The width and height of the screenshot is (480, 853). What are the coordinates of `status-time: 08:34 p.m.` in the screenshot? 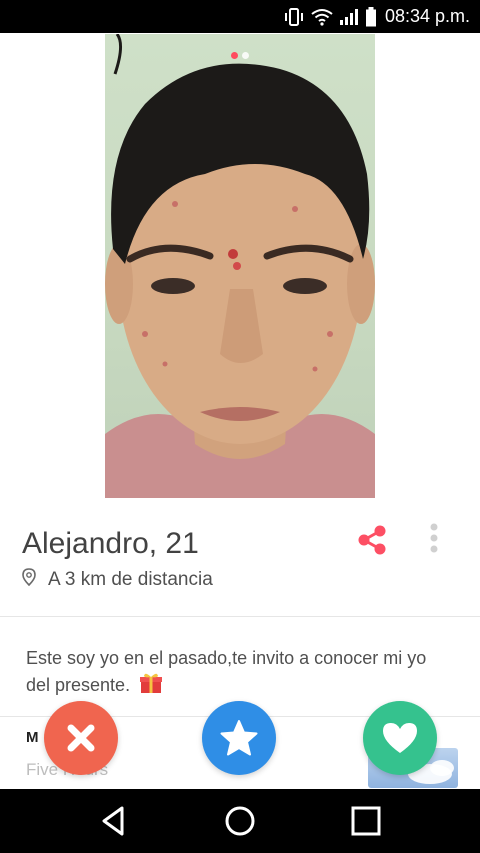 It's located at (427, 16).